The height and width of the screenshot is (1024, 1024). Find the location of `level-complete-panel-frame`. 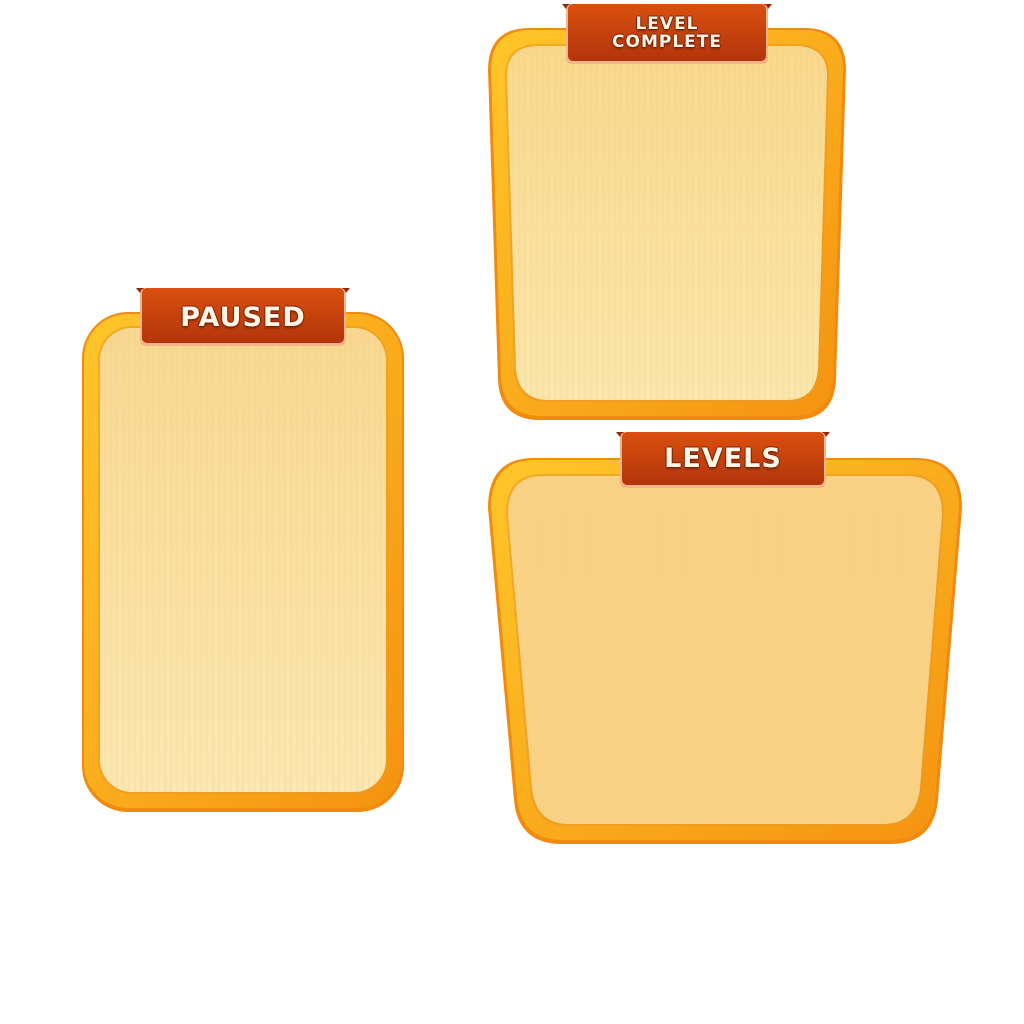

level-complete-panel-frame is located at coordinates (667, 224).